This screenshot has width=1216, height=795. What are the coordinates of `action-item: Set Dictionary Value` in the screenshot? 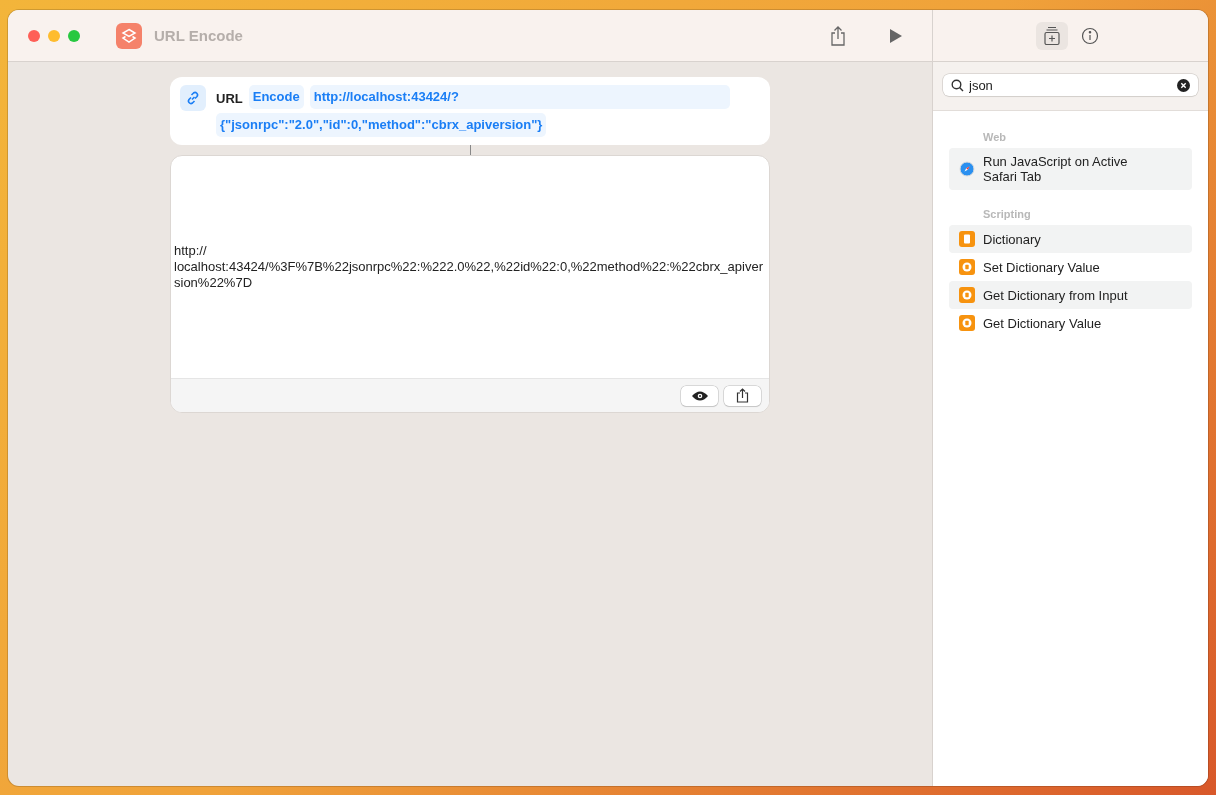 It's located at (1070, 267).